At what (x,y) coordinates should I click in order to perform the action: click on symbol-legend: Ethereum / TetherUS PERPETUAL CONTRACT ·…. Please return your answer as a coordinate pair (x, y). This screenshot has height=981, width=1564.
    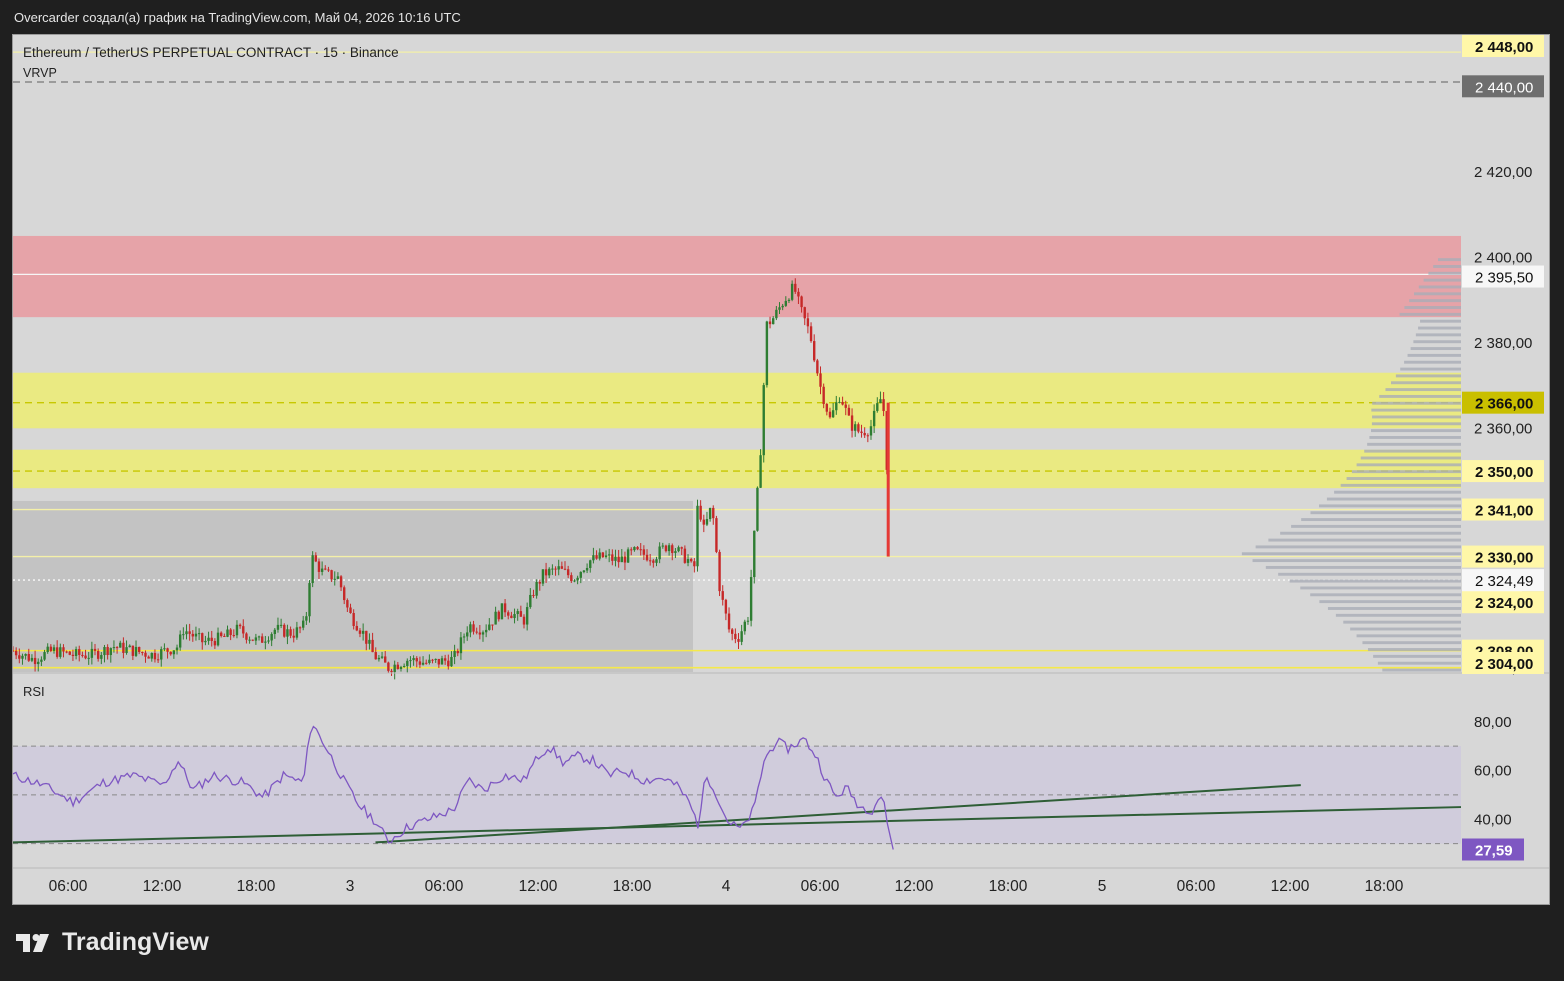
    Looking at the image, I should click on (211, 52).